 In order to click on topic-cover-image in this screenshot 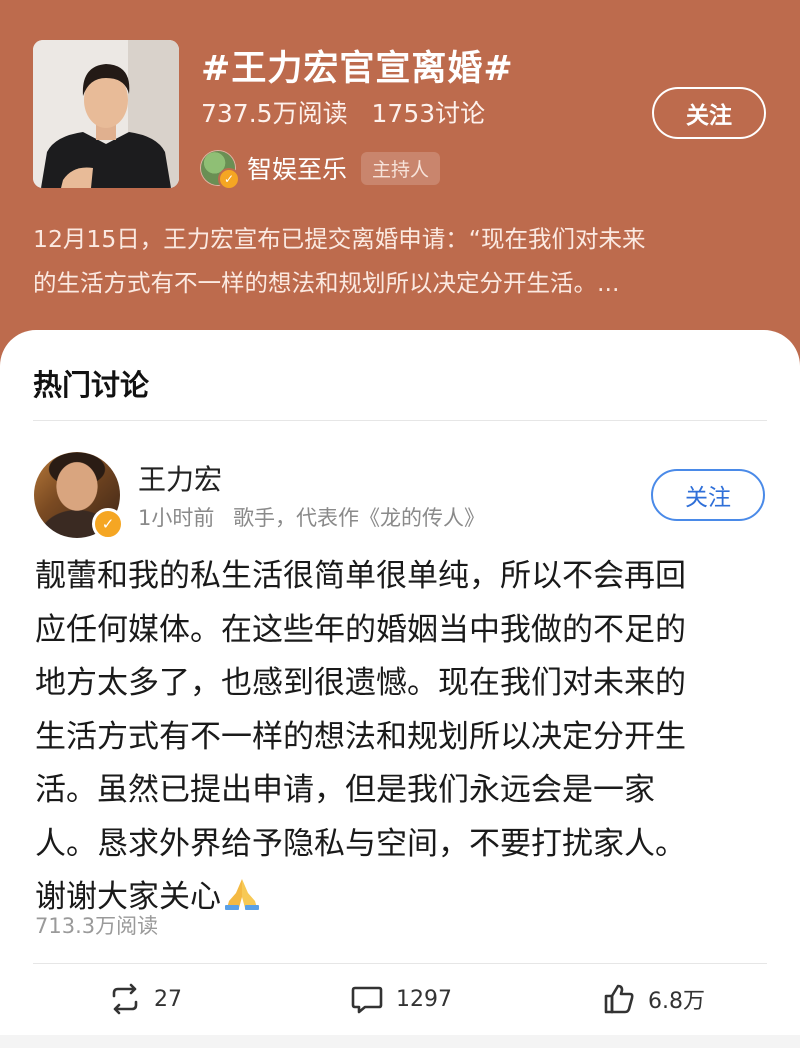, I will do `click(106, 114)`.